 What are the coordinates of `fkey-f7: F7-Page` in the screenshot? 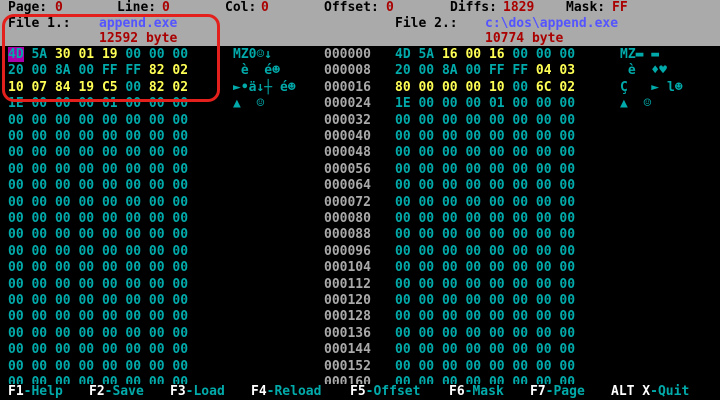 It's located at (557, 391).